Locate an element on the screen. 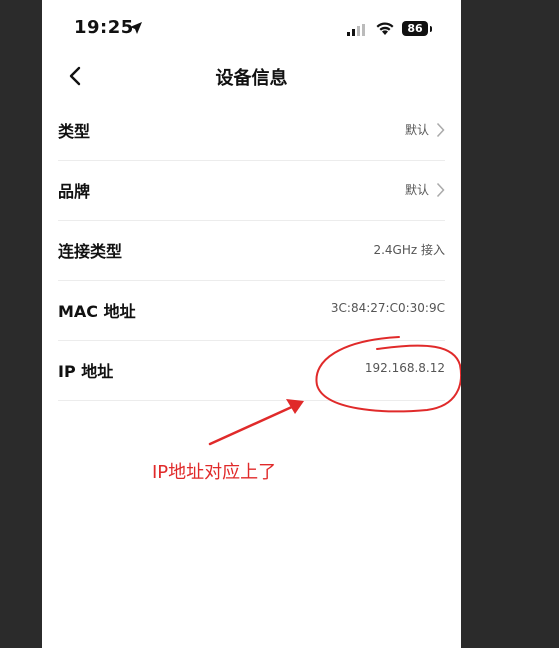  annotation-arrow-head is located at coordinates (295, 406).